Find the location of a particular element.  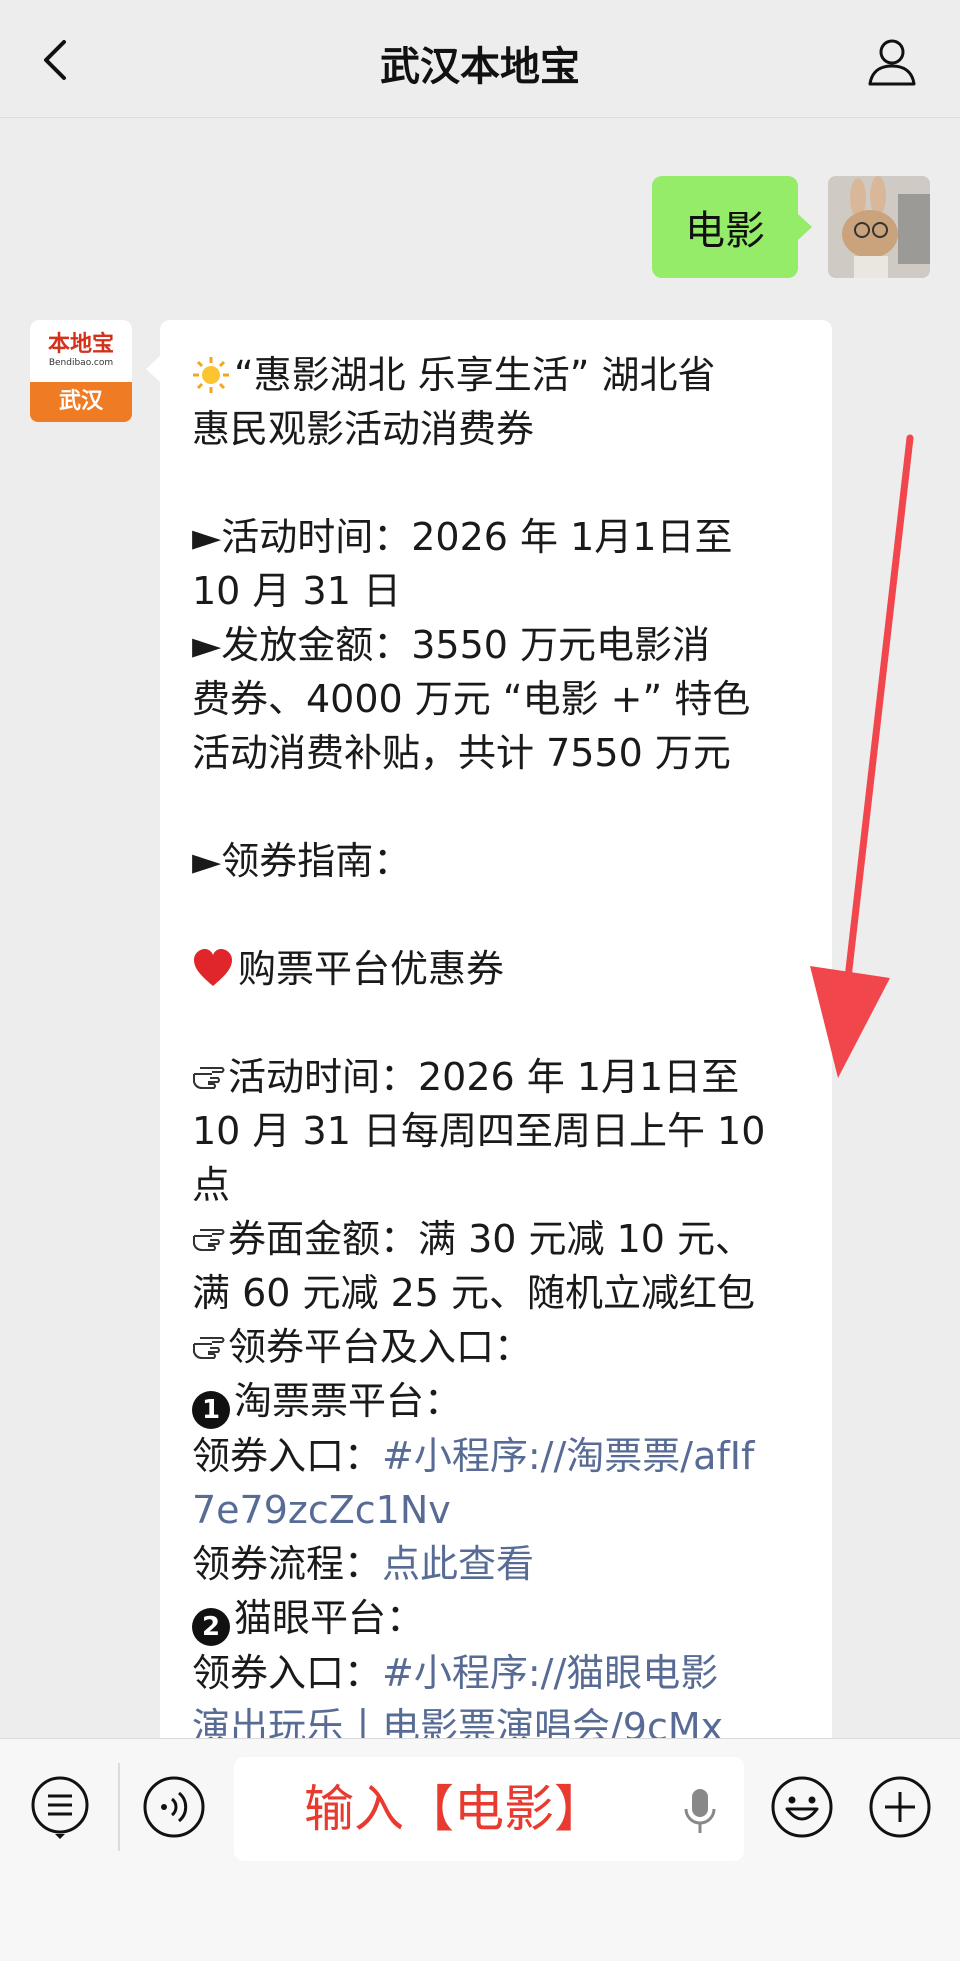

message-text: 券面金额：满 30 元减 10 元、 is located at coordinates (491, 1239).